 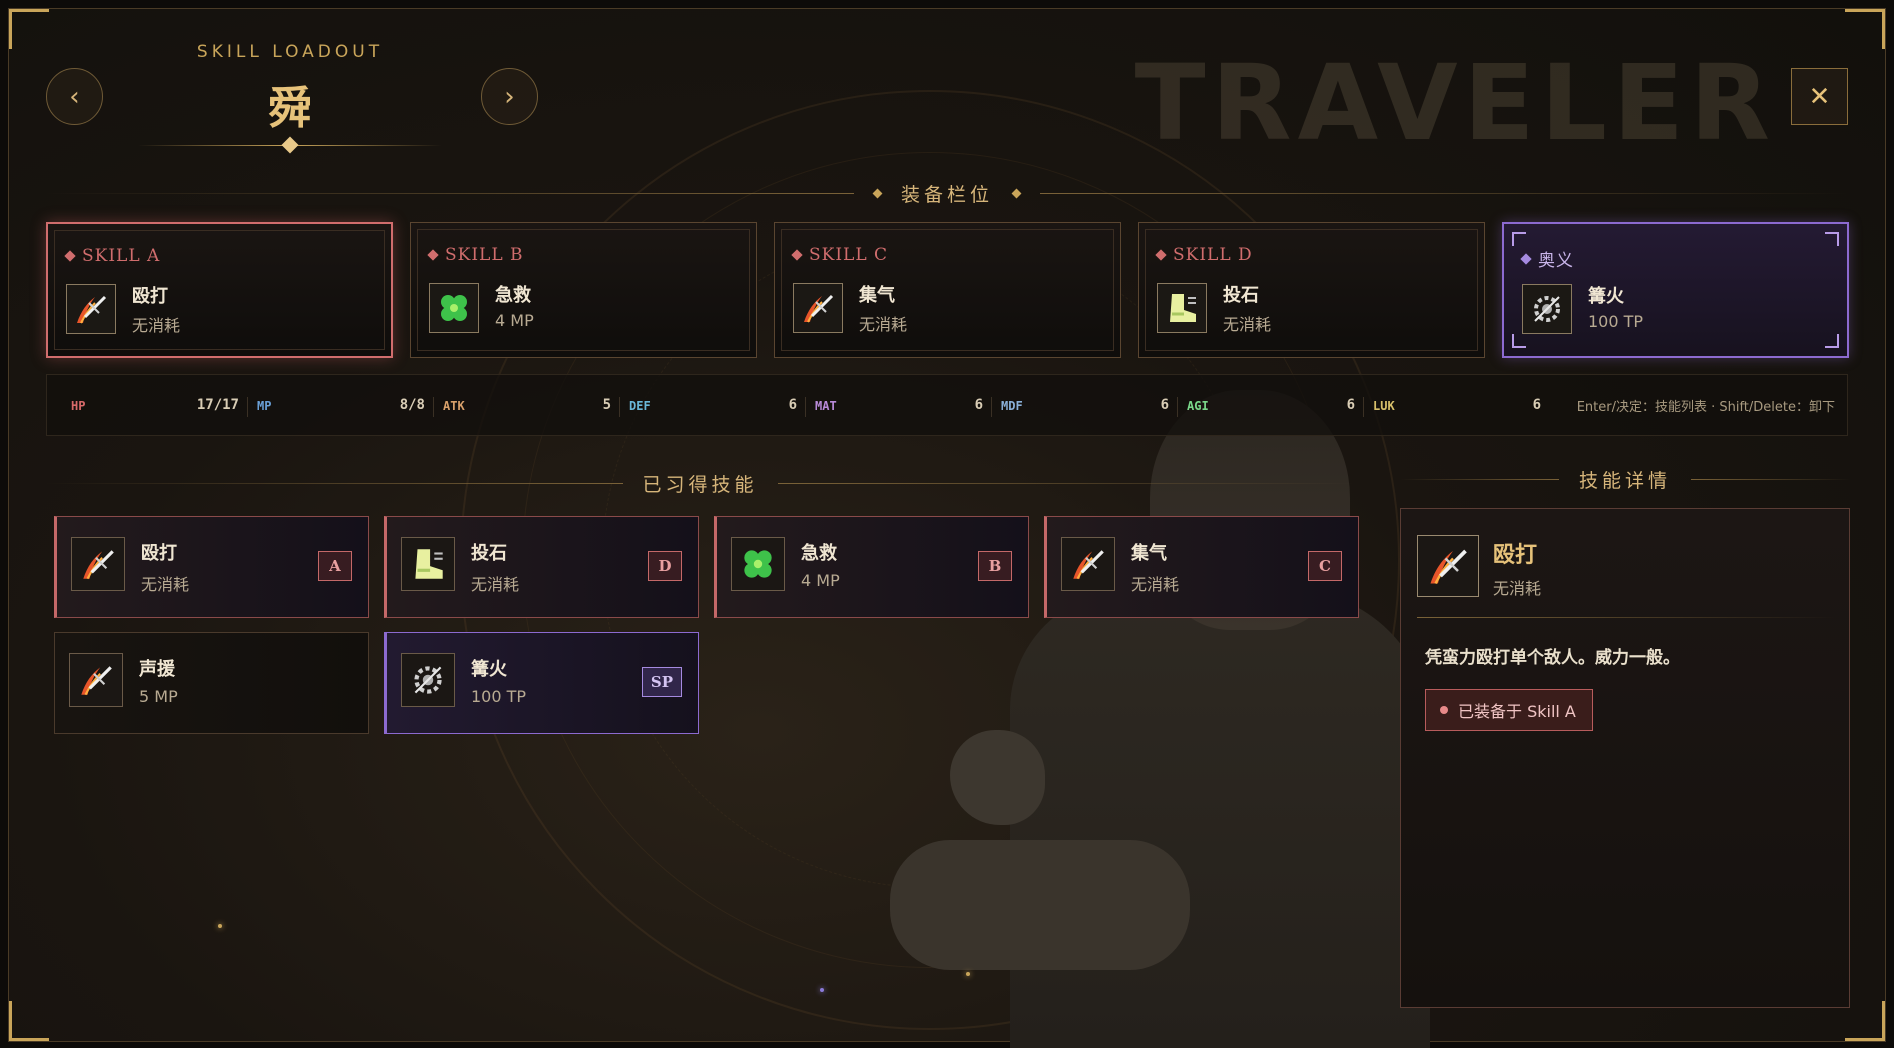 I want to click on skill-name: 殴打, so click(x=159, y=553).